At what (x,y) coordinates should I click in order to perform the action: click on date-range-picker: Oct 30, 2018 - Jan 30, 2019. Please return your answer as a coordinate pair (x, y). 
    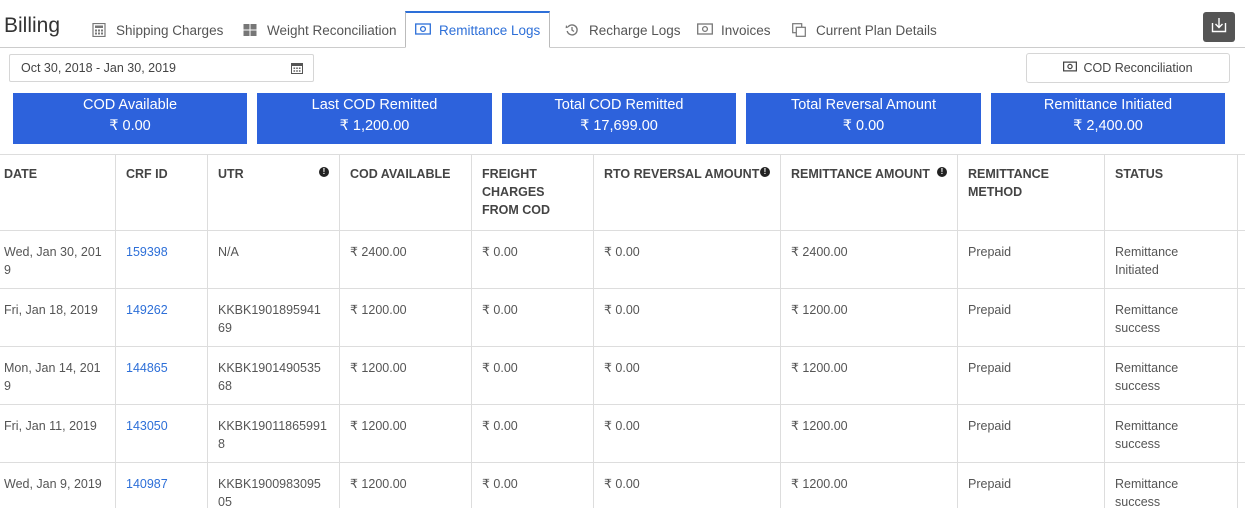
    Looking at the image, I should click on (161, 68).